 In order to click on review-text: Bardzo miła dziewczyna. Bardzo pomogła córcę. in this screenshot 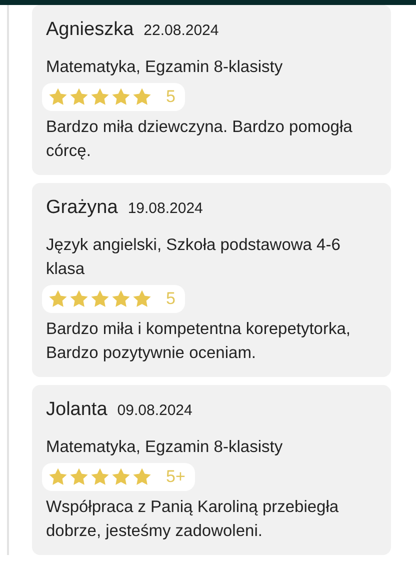, I will do `click(200, 139)`.